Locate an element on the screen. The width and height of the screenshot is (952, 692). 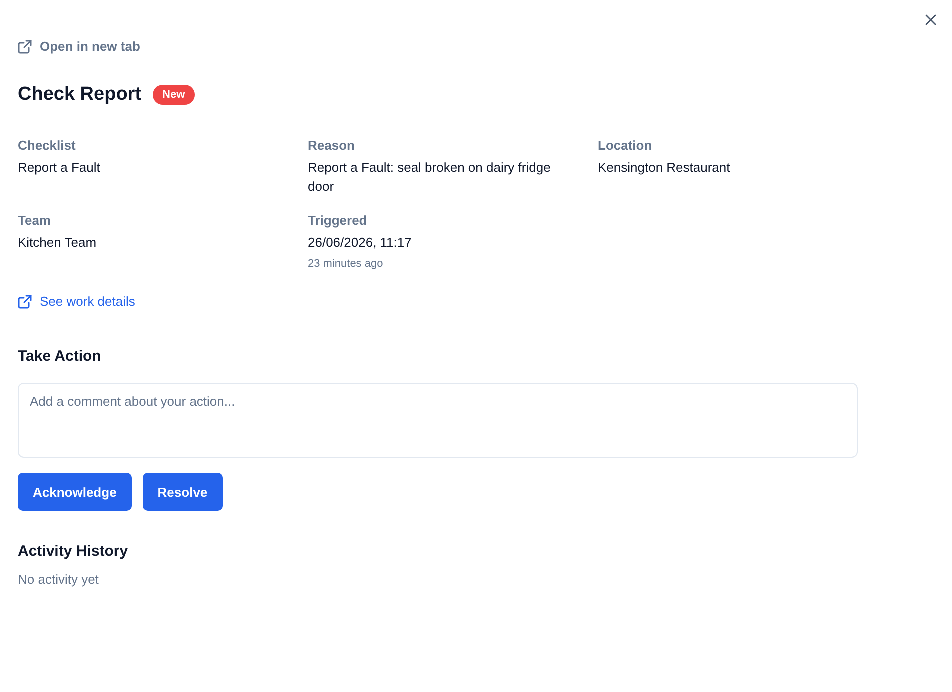
status-badge: New is located at coordinates (174, 95).